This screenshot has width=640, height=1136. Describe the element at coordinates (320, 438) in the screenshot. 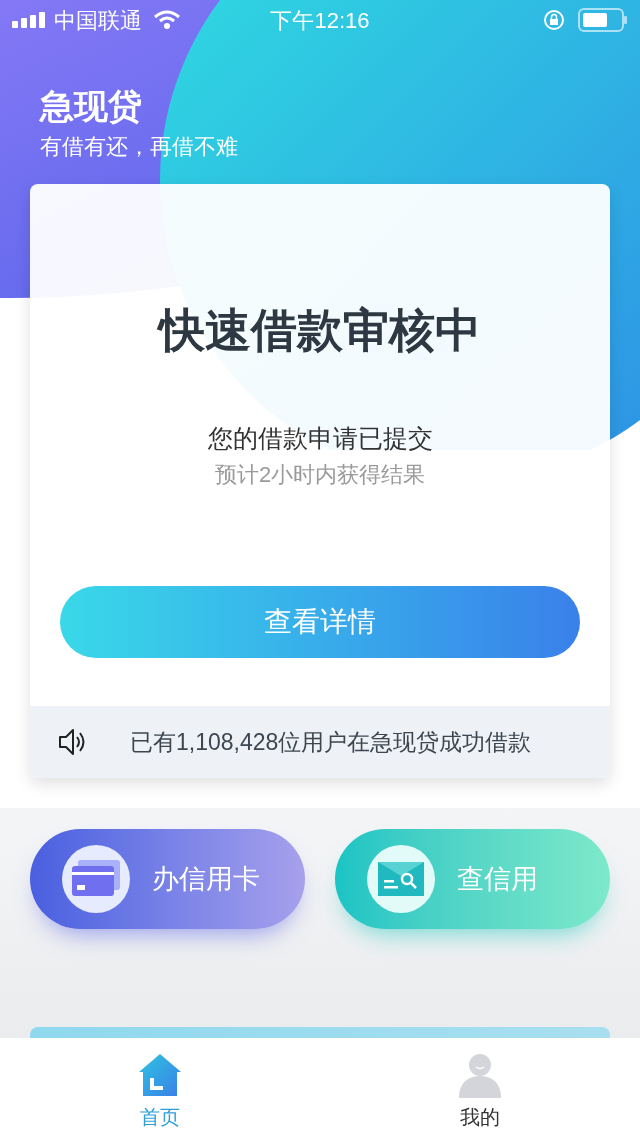

I see `card-message: 您的借款申请已提交` at that location.